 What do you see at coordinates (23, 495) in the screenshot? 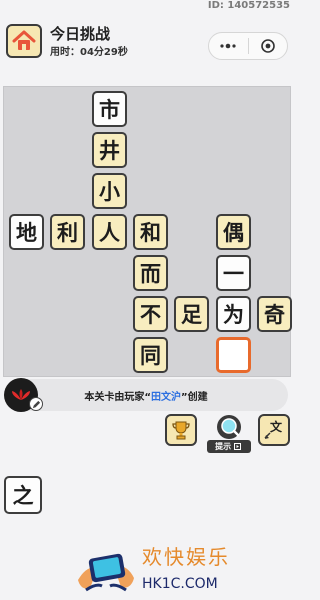
I see `candidate-tile: 之` at bounding box center [23, 495].